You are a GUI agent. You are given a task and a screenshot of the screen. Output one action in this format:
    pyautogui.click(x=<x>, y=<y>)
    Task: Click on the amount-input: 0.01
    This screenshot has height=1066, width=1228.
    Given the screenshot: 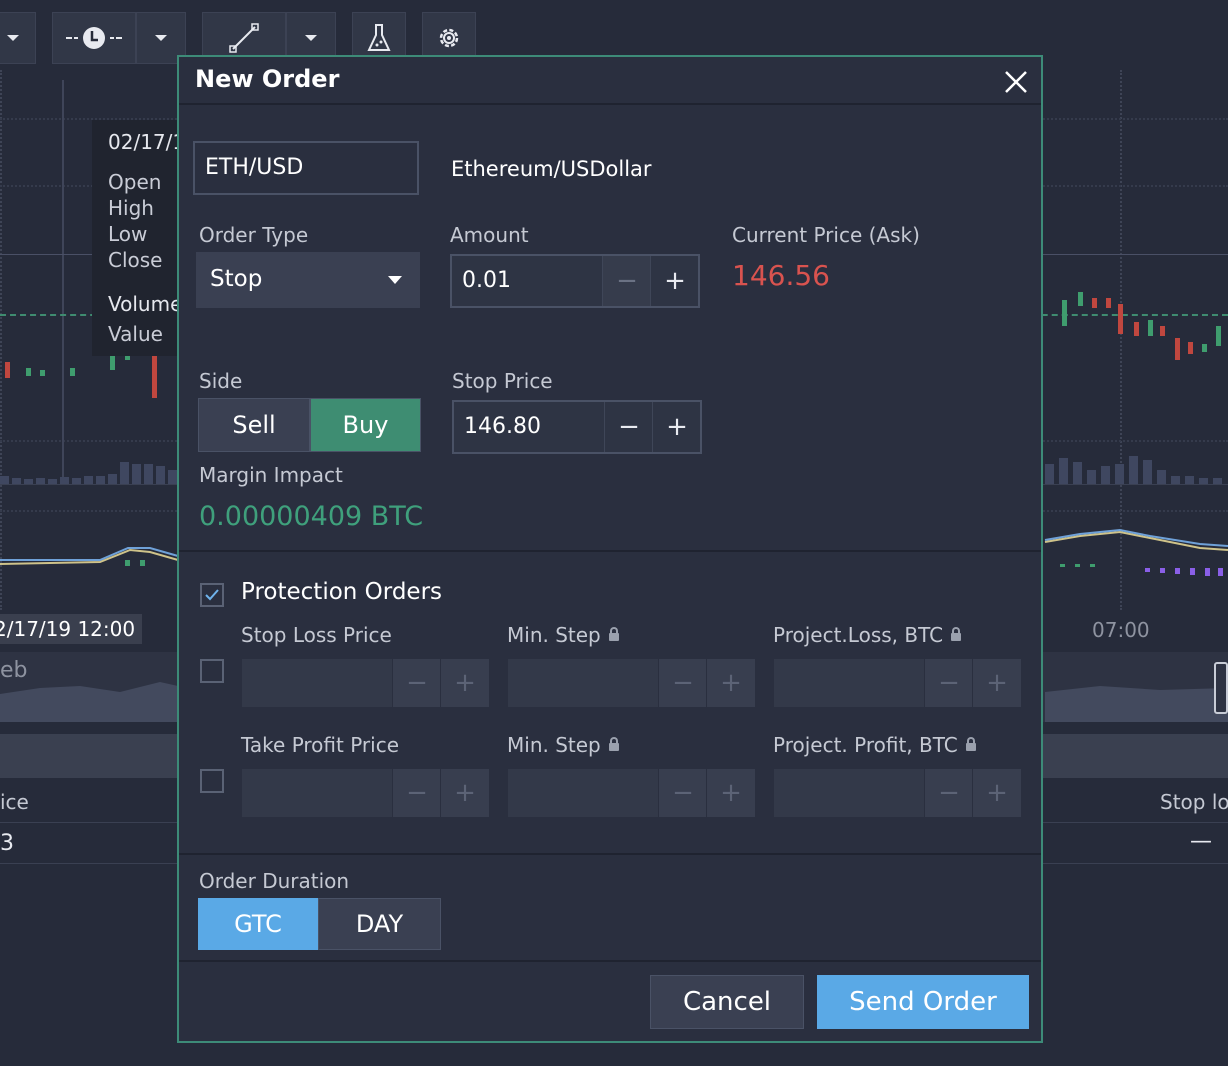 What is the action you would take?
    pyautogui.click(x=486, y=280)
    